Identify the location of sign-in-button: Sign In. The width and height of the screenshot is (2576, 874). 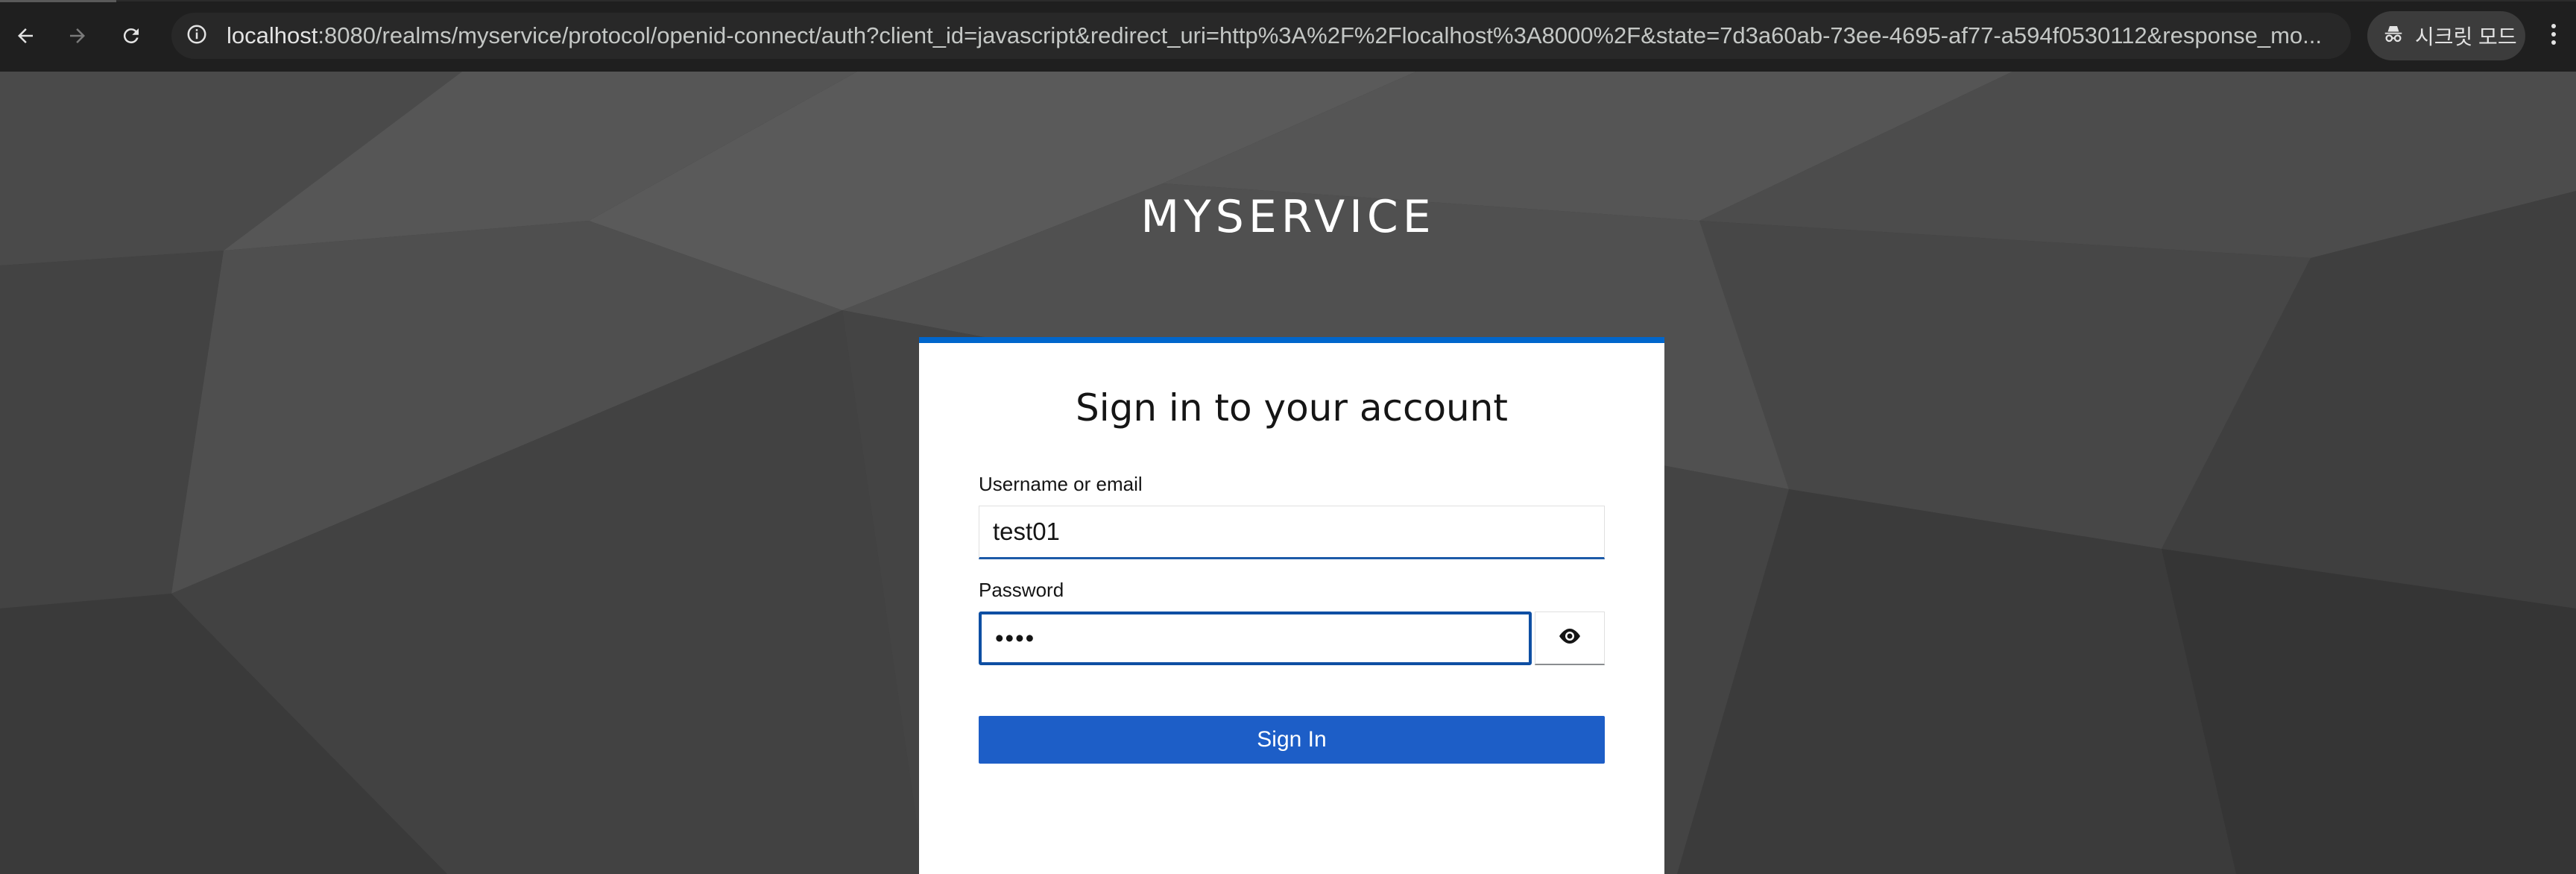
(1292, 740).